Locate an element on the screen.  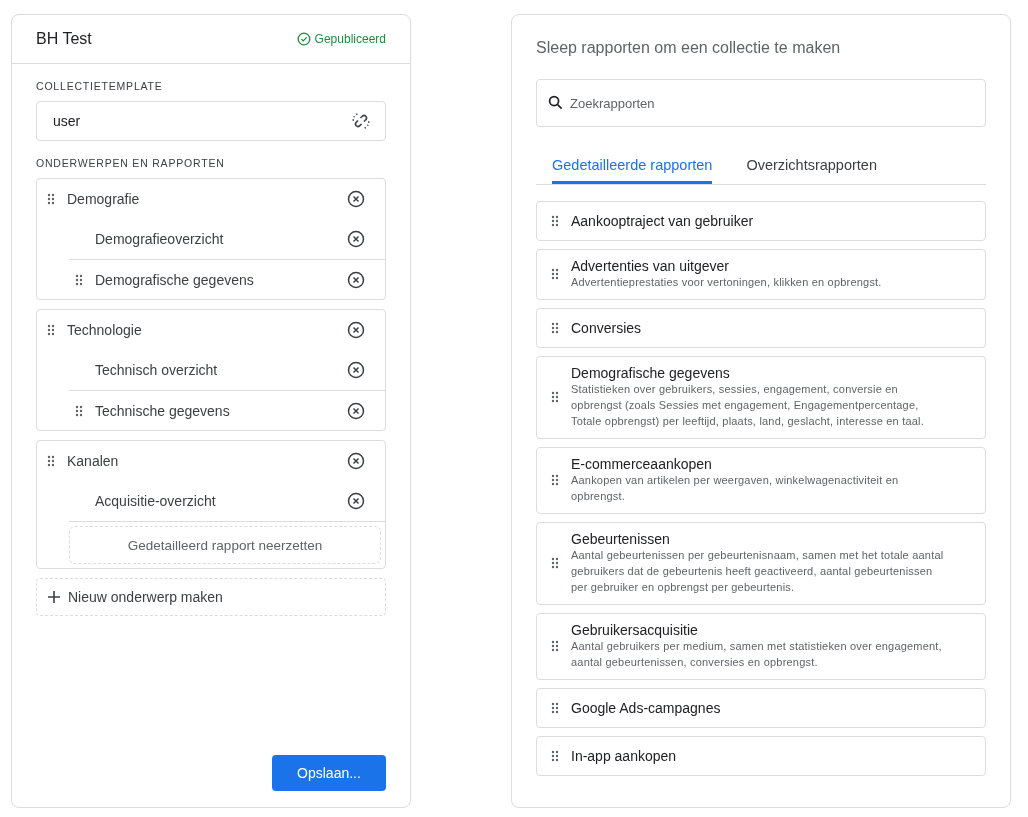
report-card: Gebeurtenissen Aantal gebeurtenissen per gebeurtenisnaam, samen met het totale aantal gebruikers dat de gebeurtenis heeft geactiveerd, aantal gebeurtenissen per gebruiker en opbrengst per gebeurtenis. is located at coordinates (761, 563).